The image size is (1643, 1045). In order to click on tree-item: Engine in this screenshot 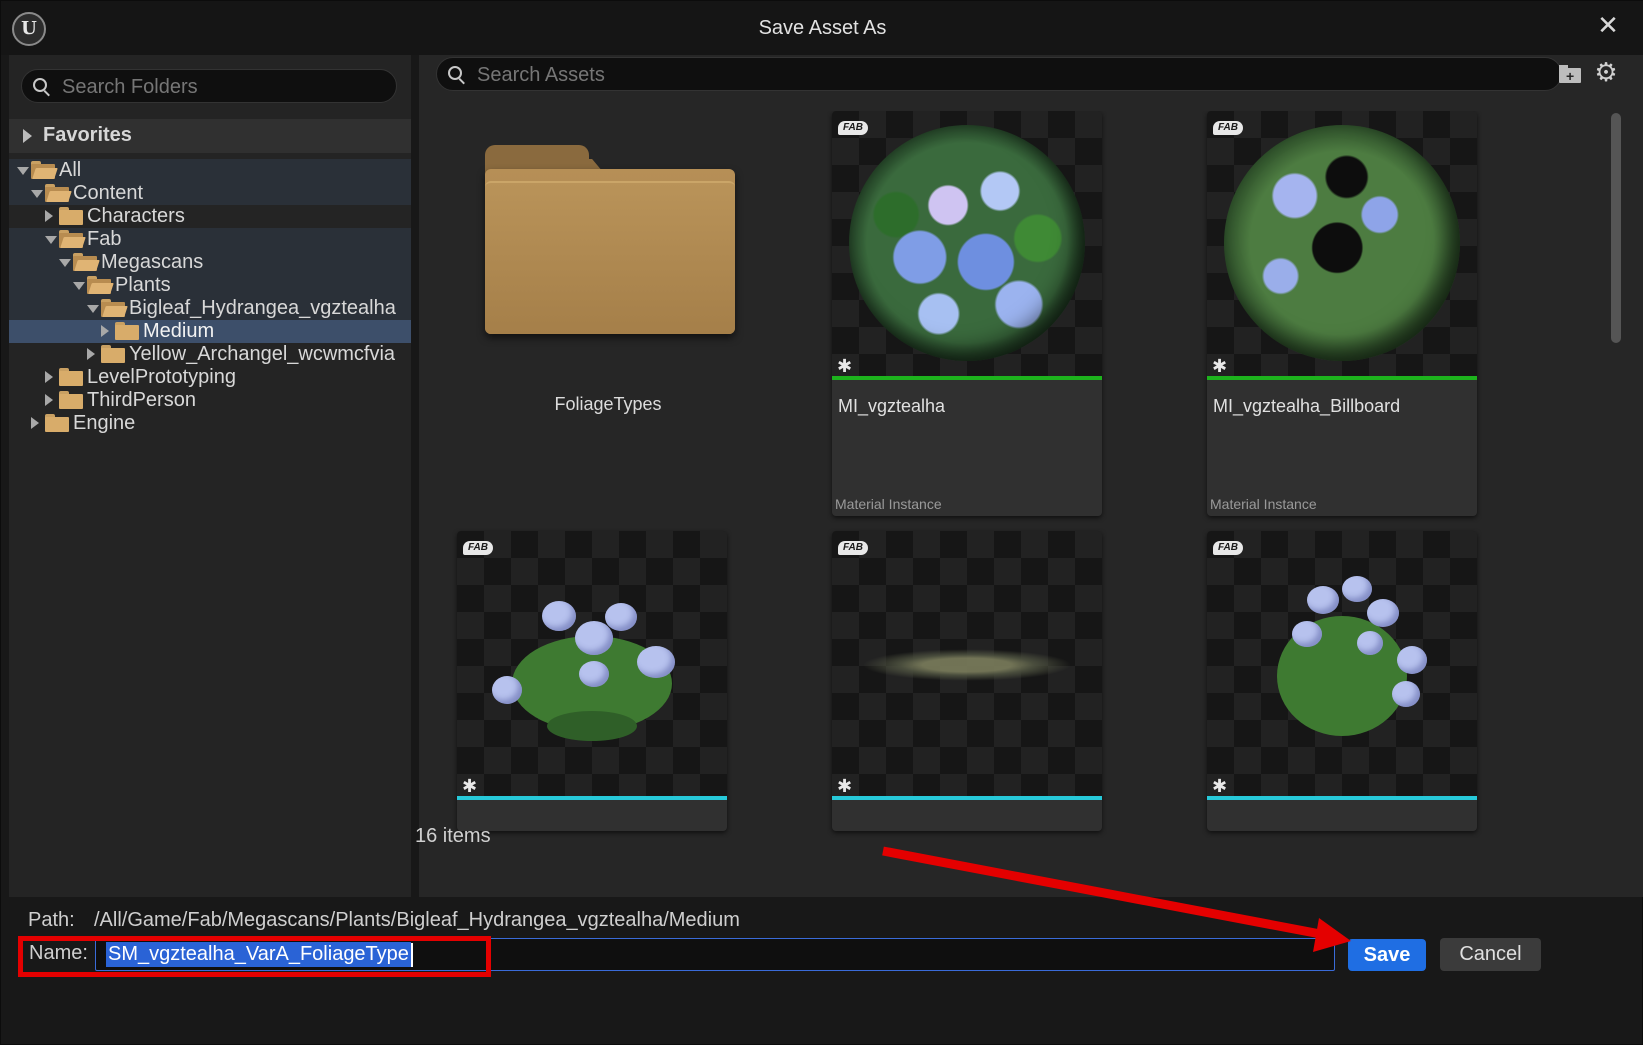, I will do `click(210, 423)`.